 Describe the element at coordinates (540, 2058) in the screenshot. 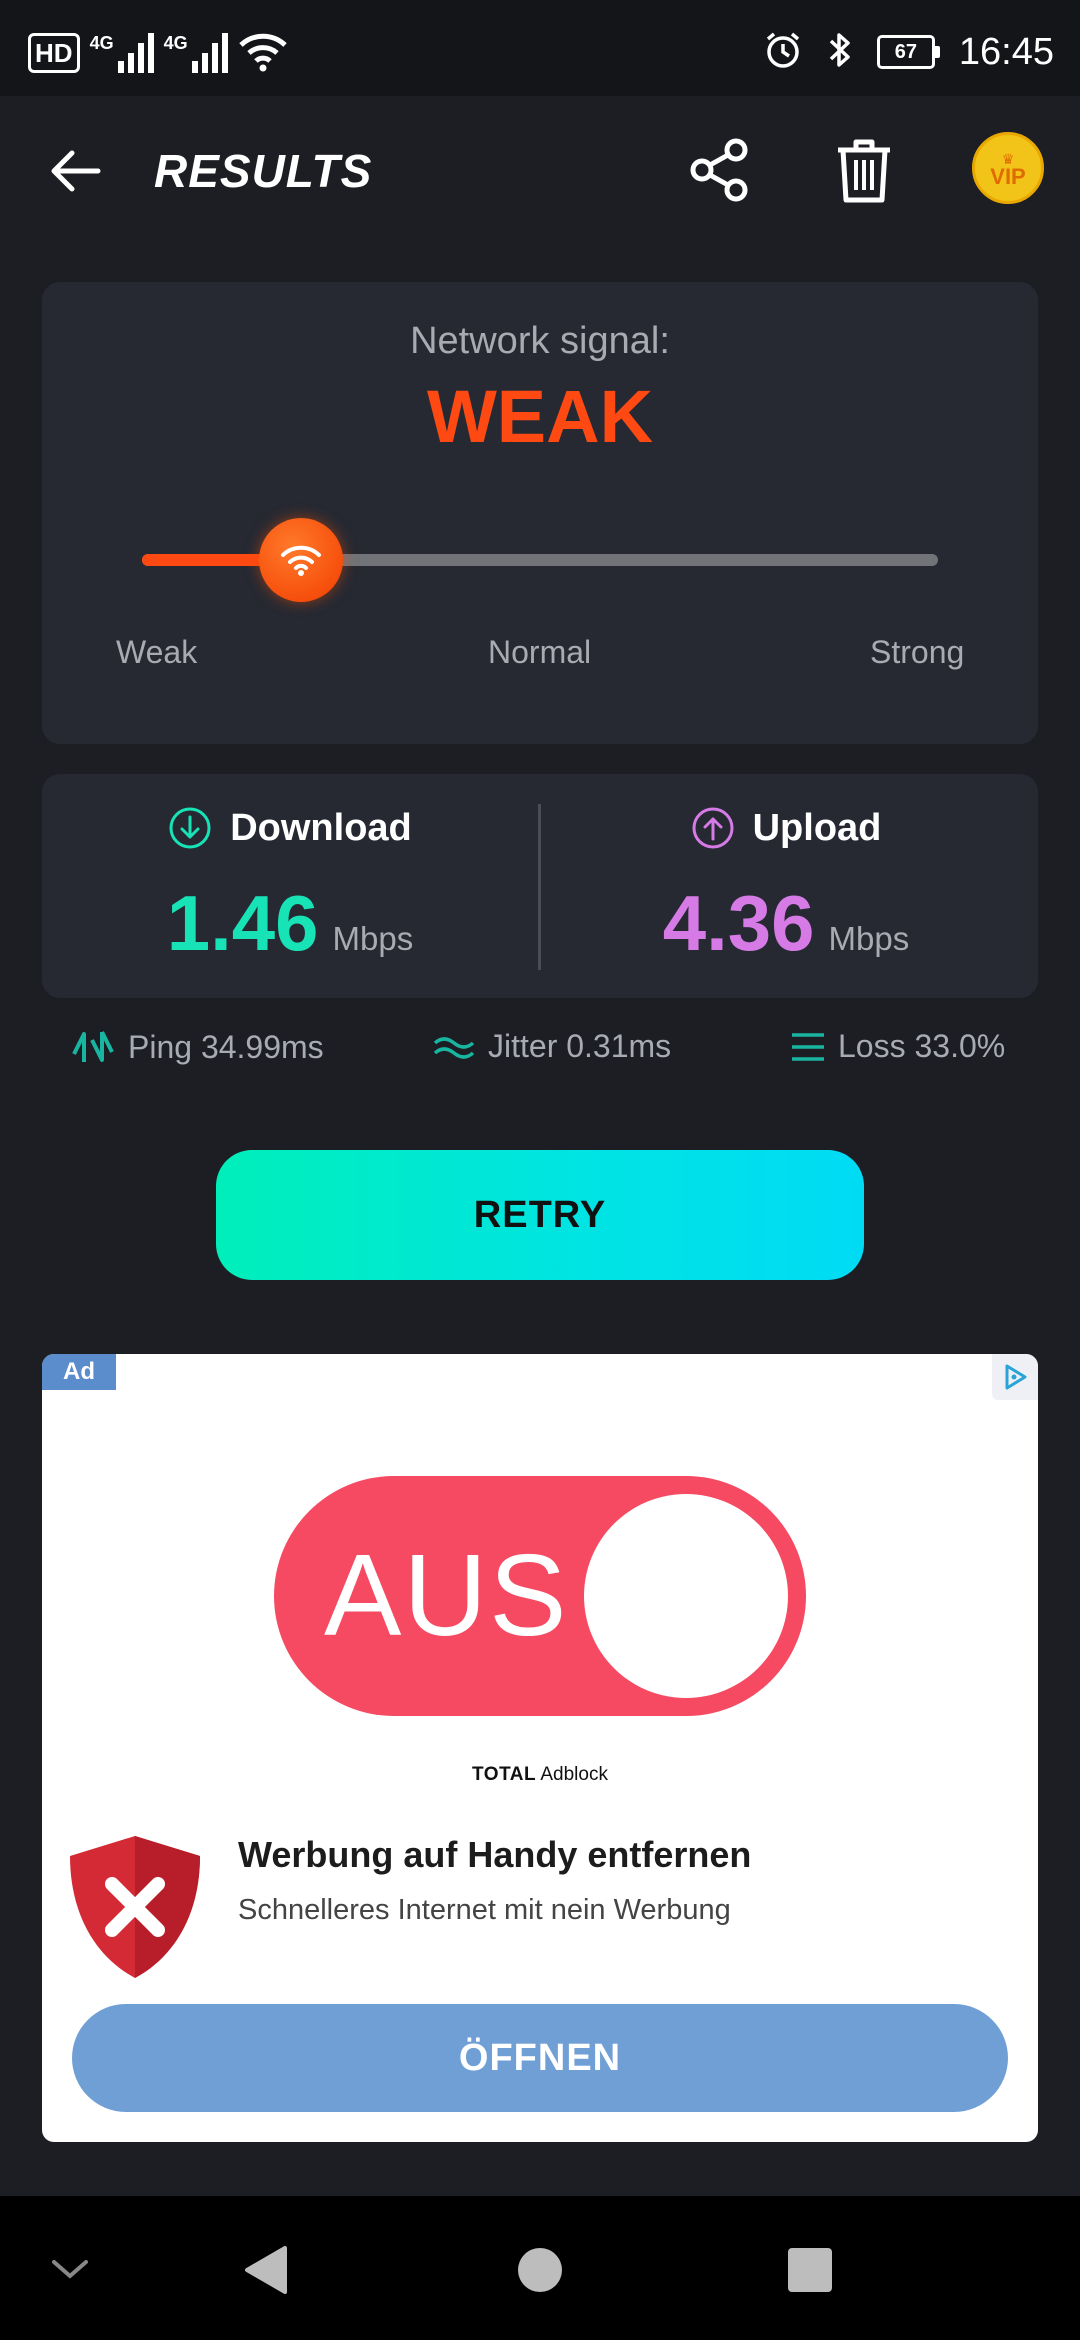

I see `ad-open-button: ÖFFNEN` at that location.